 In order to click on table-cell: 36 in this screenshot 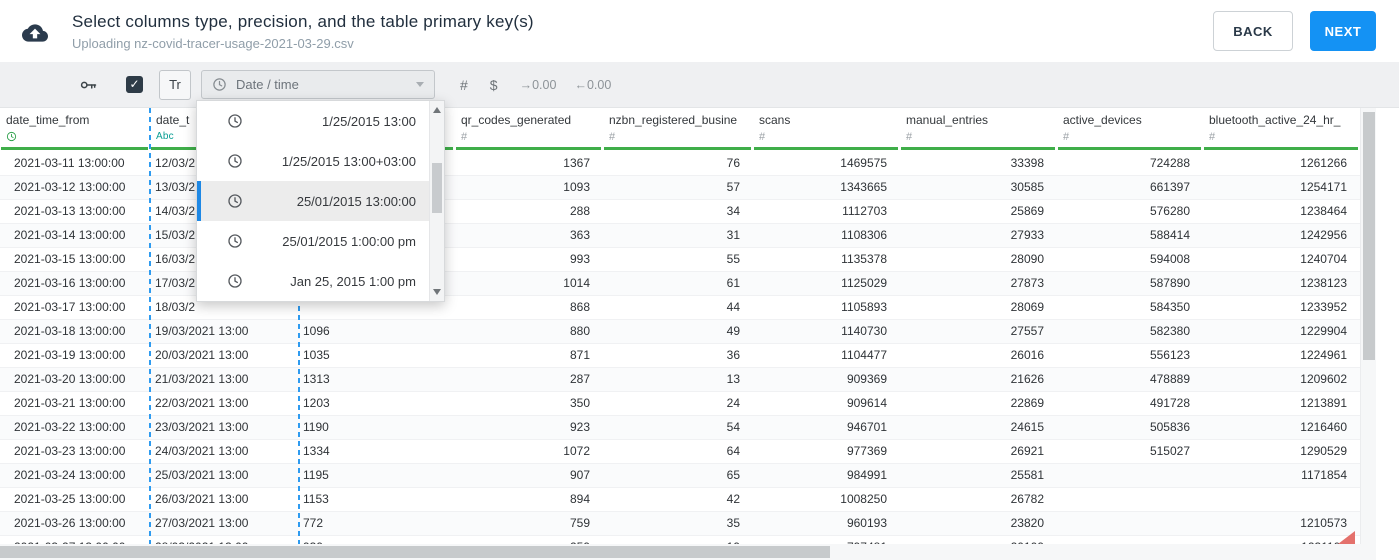, I will do `click(678, 355)`.